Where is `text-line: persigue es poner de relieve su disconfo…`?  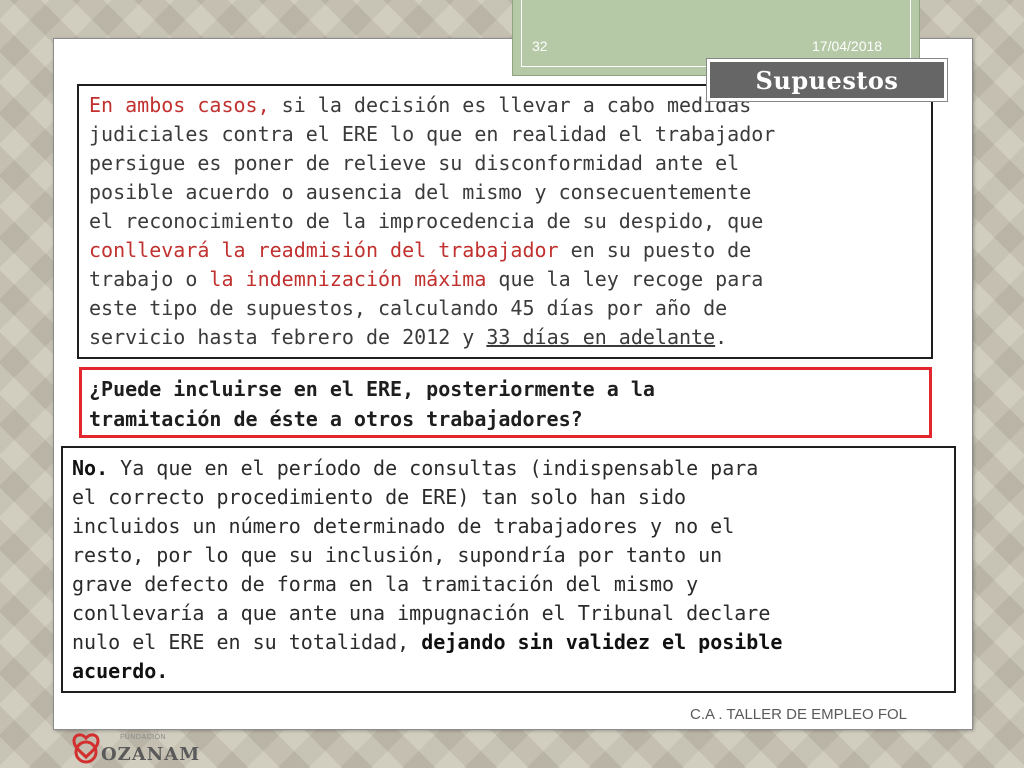 text-line: persigue es poner de relieve su disconfo… is located at coordinates (414, 163).